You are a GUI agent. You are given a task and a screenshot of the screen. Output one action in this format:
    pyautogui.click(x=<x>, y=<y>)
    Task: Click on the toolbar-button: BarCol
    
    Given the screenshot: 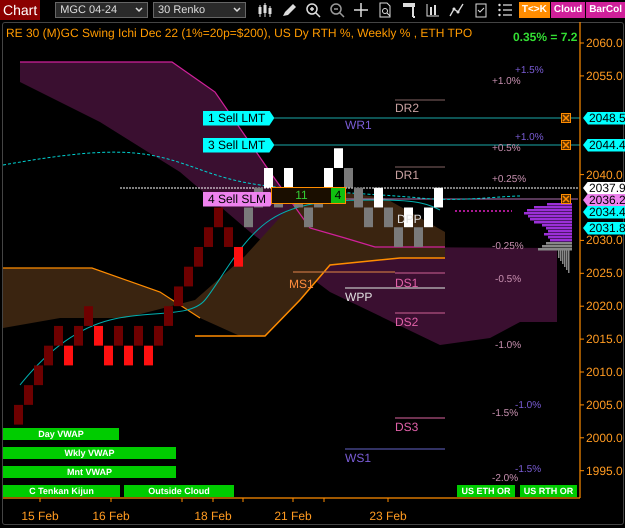 What is the action you would take?
    pyautogui.click(x=605, y=10)
    